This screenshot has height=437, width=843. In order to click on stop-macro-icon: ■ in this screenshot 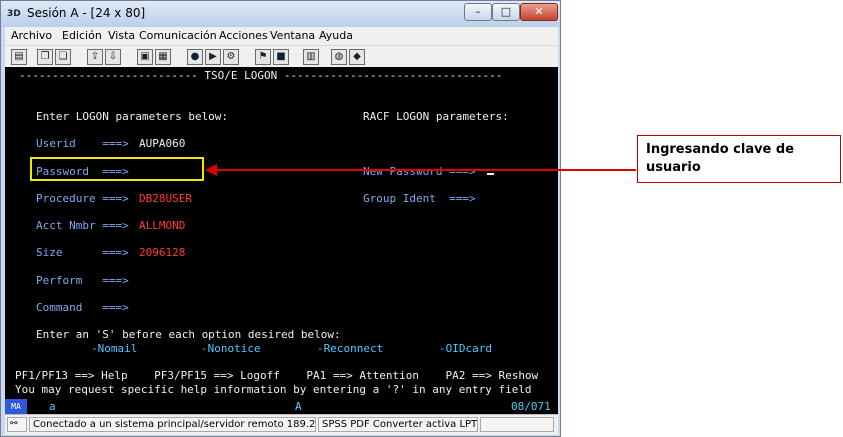, I will do `click(281, 57)`.